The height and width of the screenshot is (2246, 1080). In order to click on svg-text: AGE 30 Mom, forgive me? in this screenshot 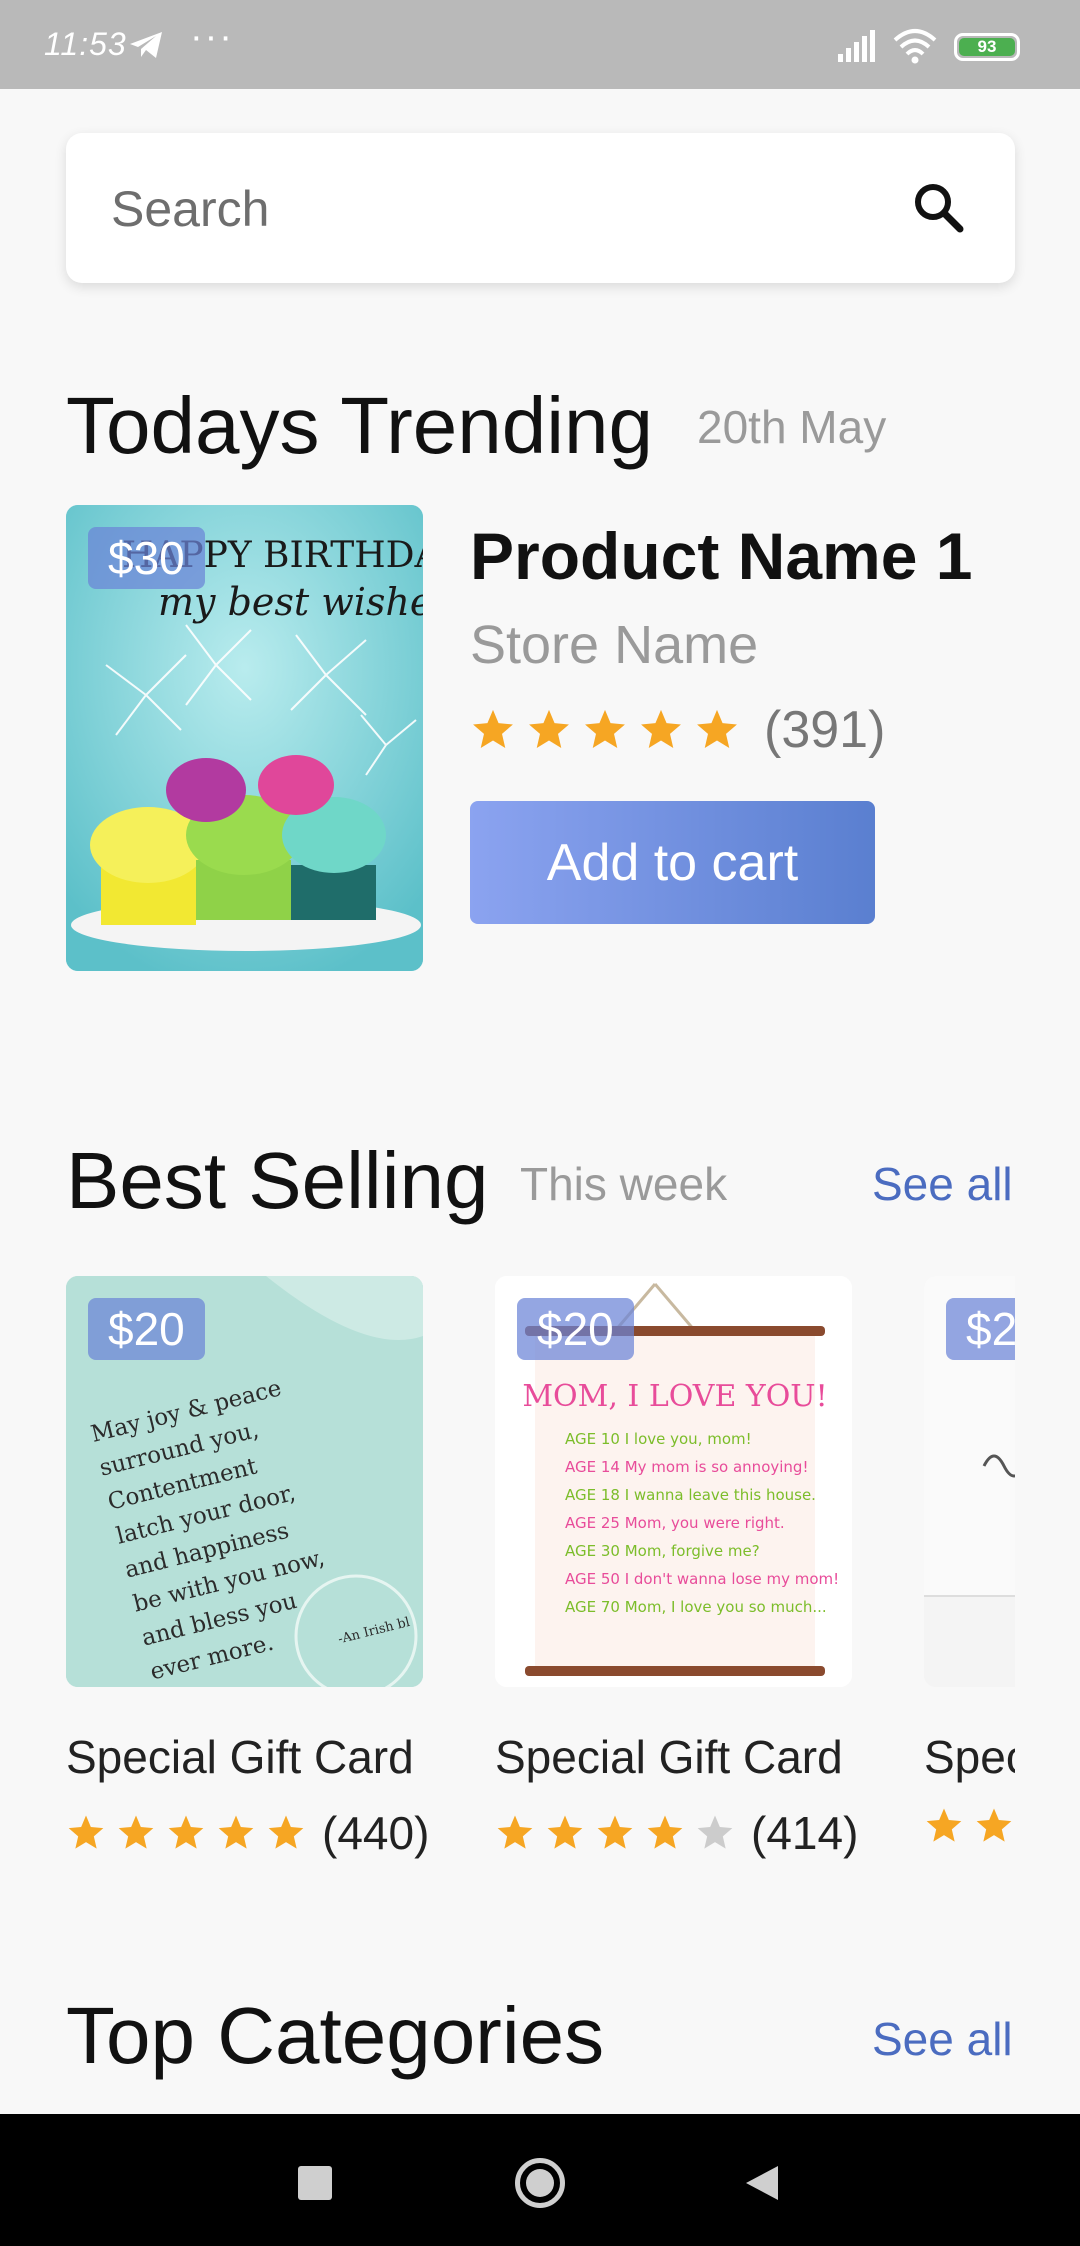, I will do `click(662, 1551)`.